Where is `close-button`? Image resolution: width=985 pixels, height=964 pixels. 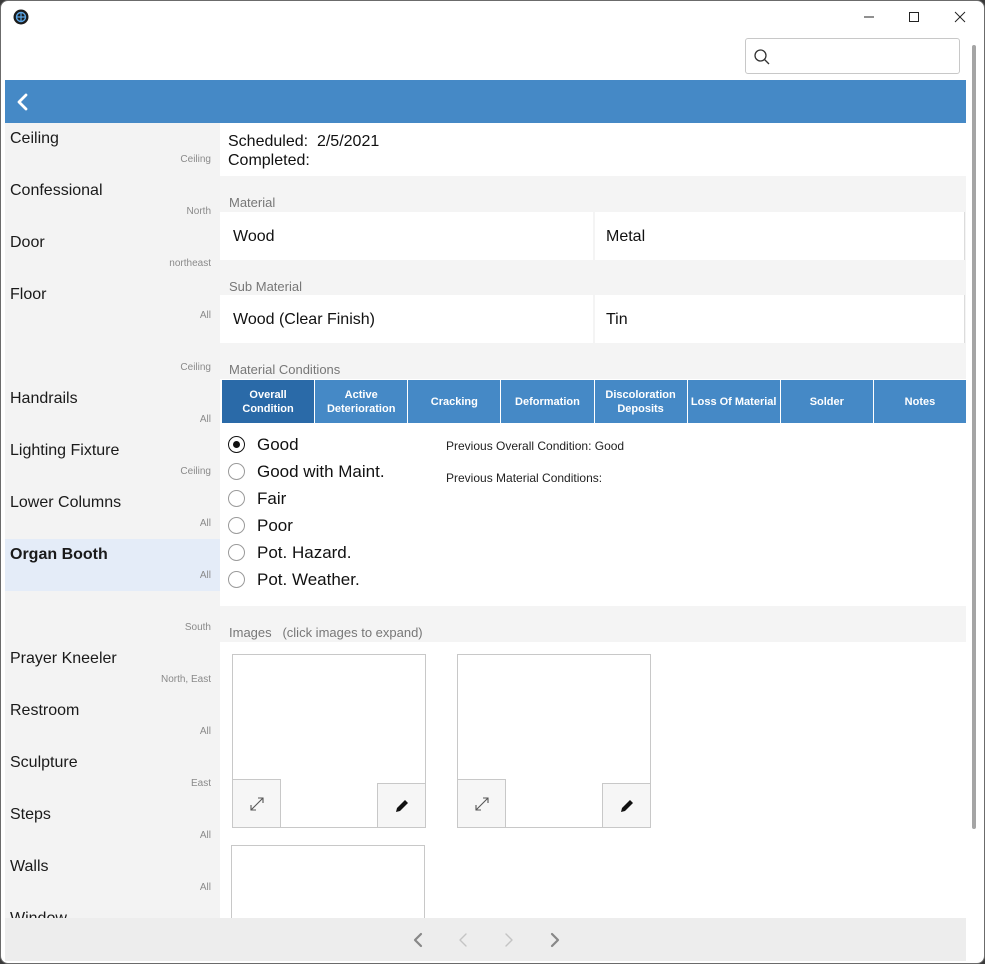 close-button is located at coordinates (960, 17).